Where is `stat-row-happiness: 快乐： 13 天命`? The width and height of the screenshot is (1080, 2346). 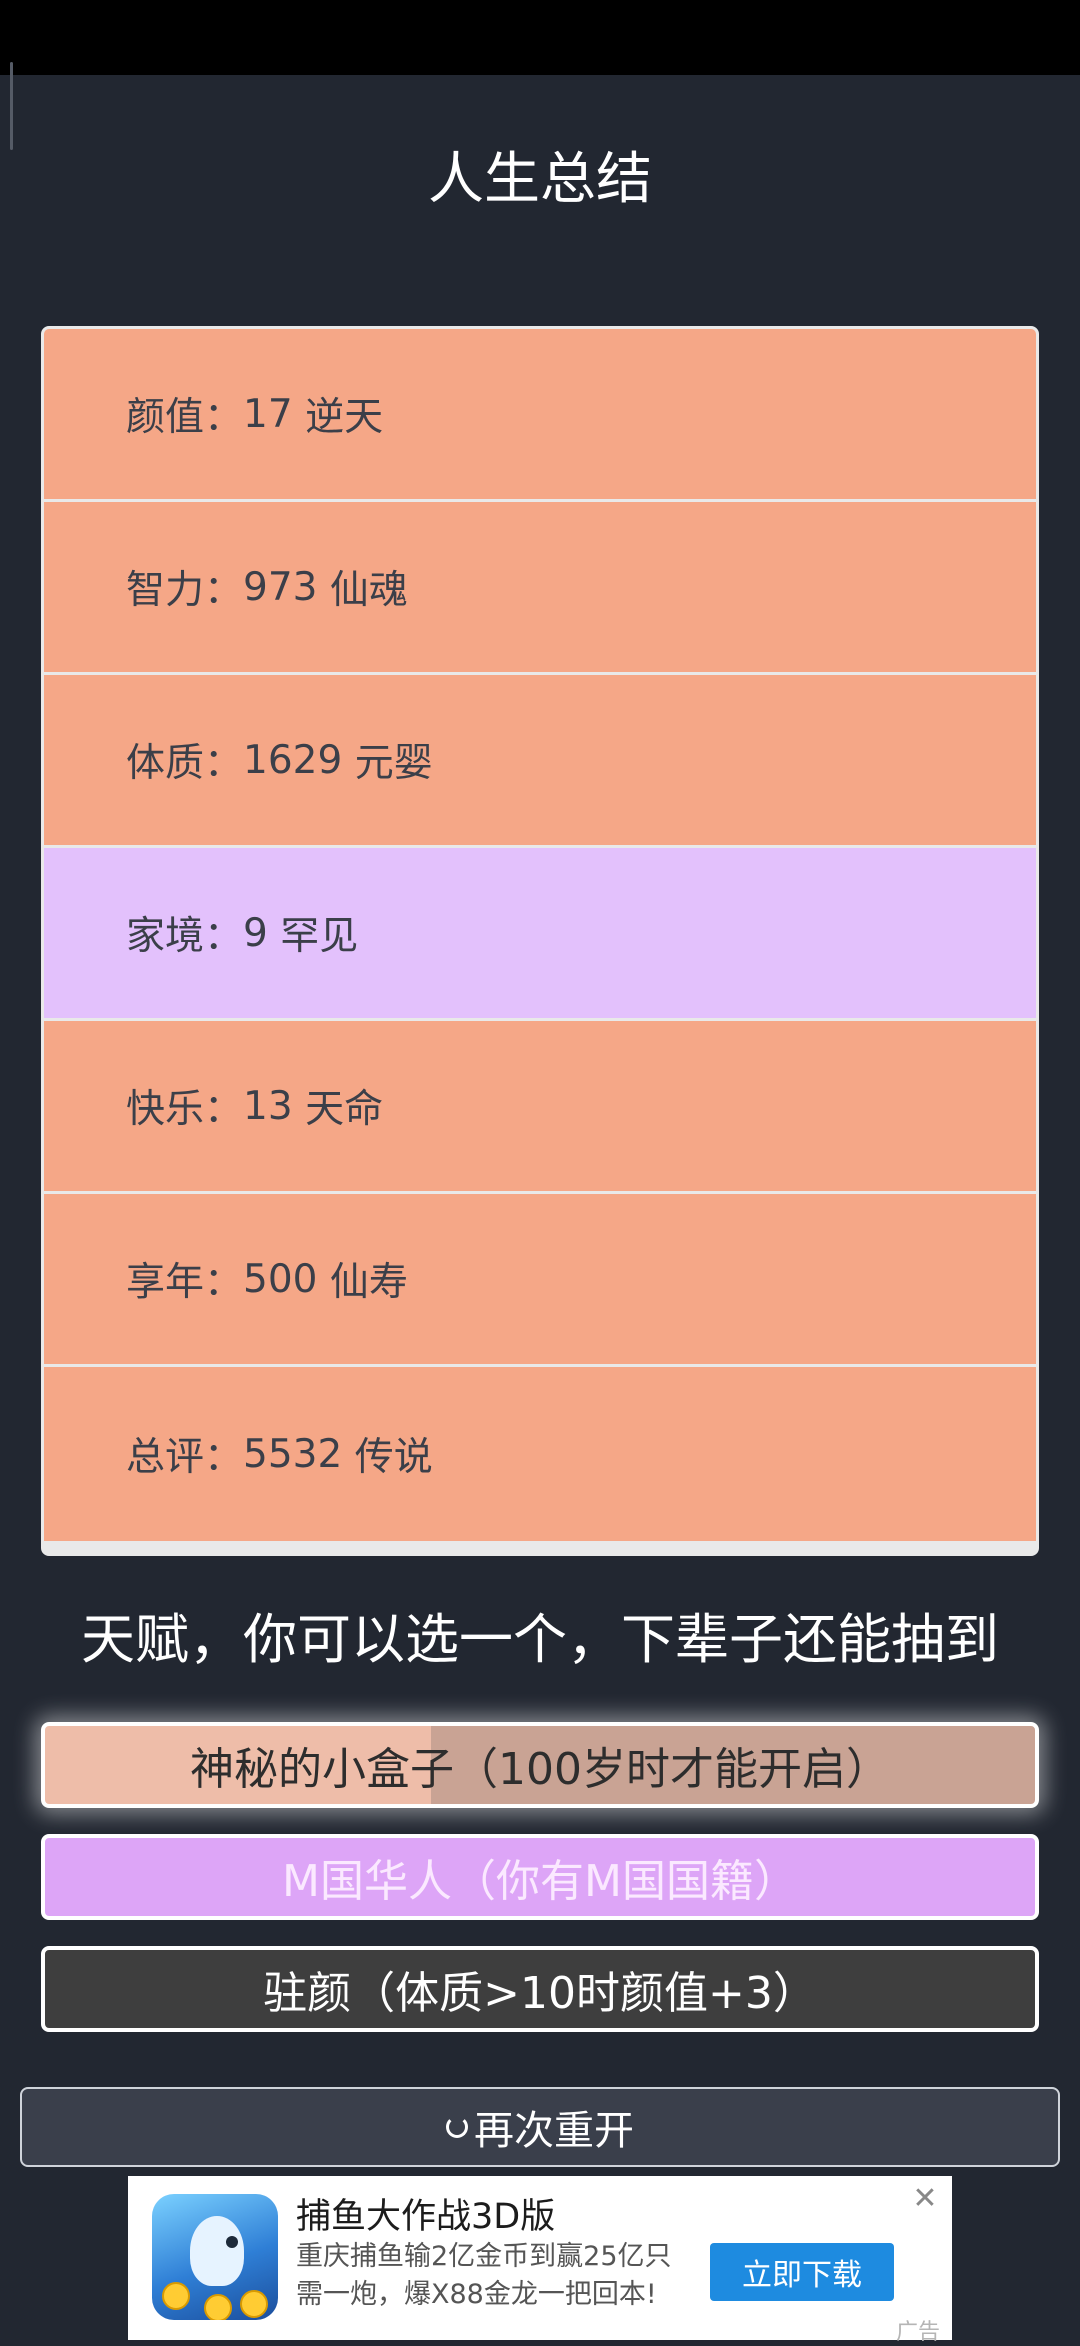
stat-row-happiness: 快乐： 13 天命 is located at coordinates (540, 1107).